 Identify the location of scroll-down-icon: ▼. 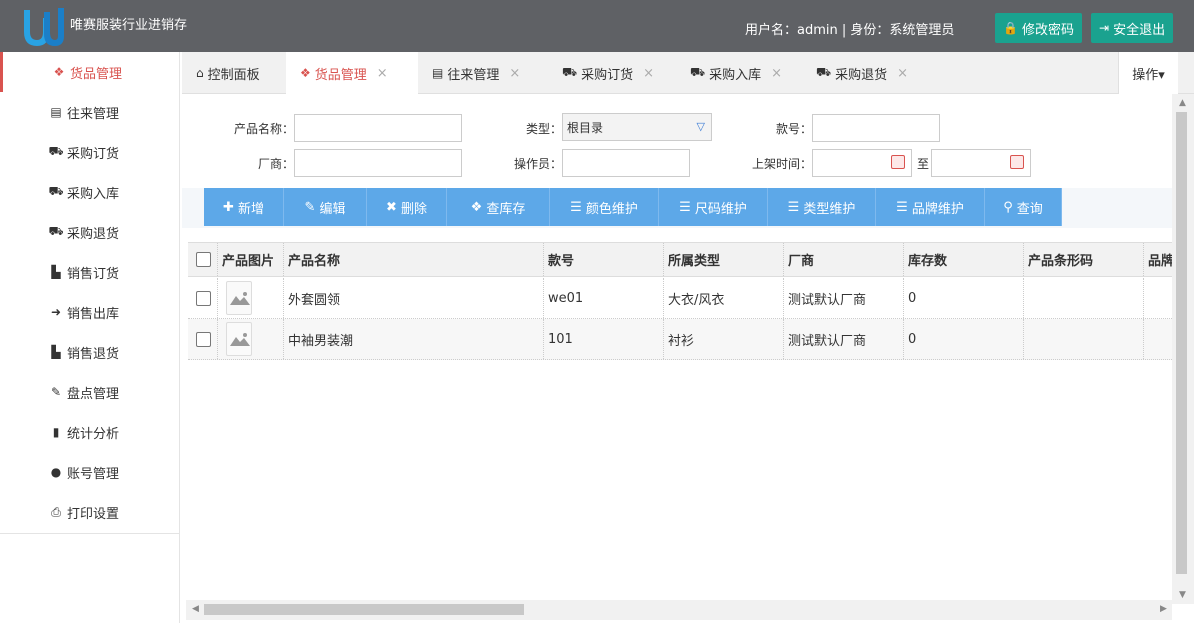
(1182, 595).